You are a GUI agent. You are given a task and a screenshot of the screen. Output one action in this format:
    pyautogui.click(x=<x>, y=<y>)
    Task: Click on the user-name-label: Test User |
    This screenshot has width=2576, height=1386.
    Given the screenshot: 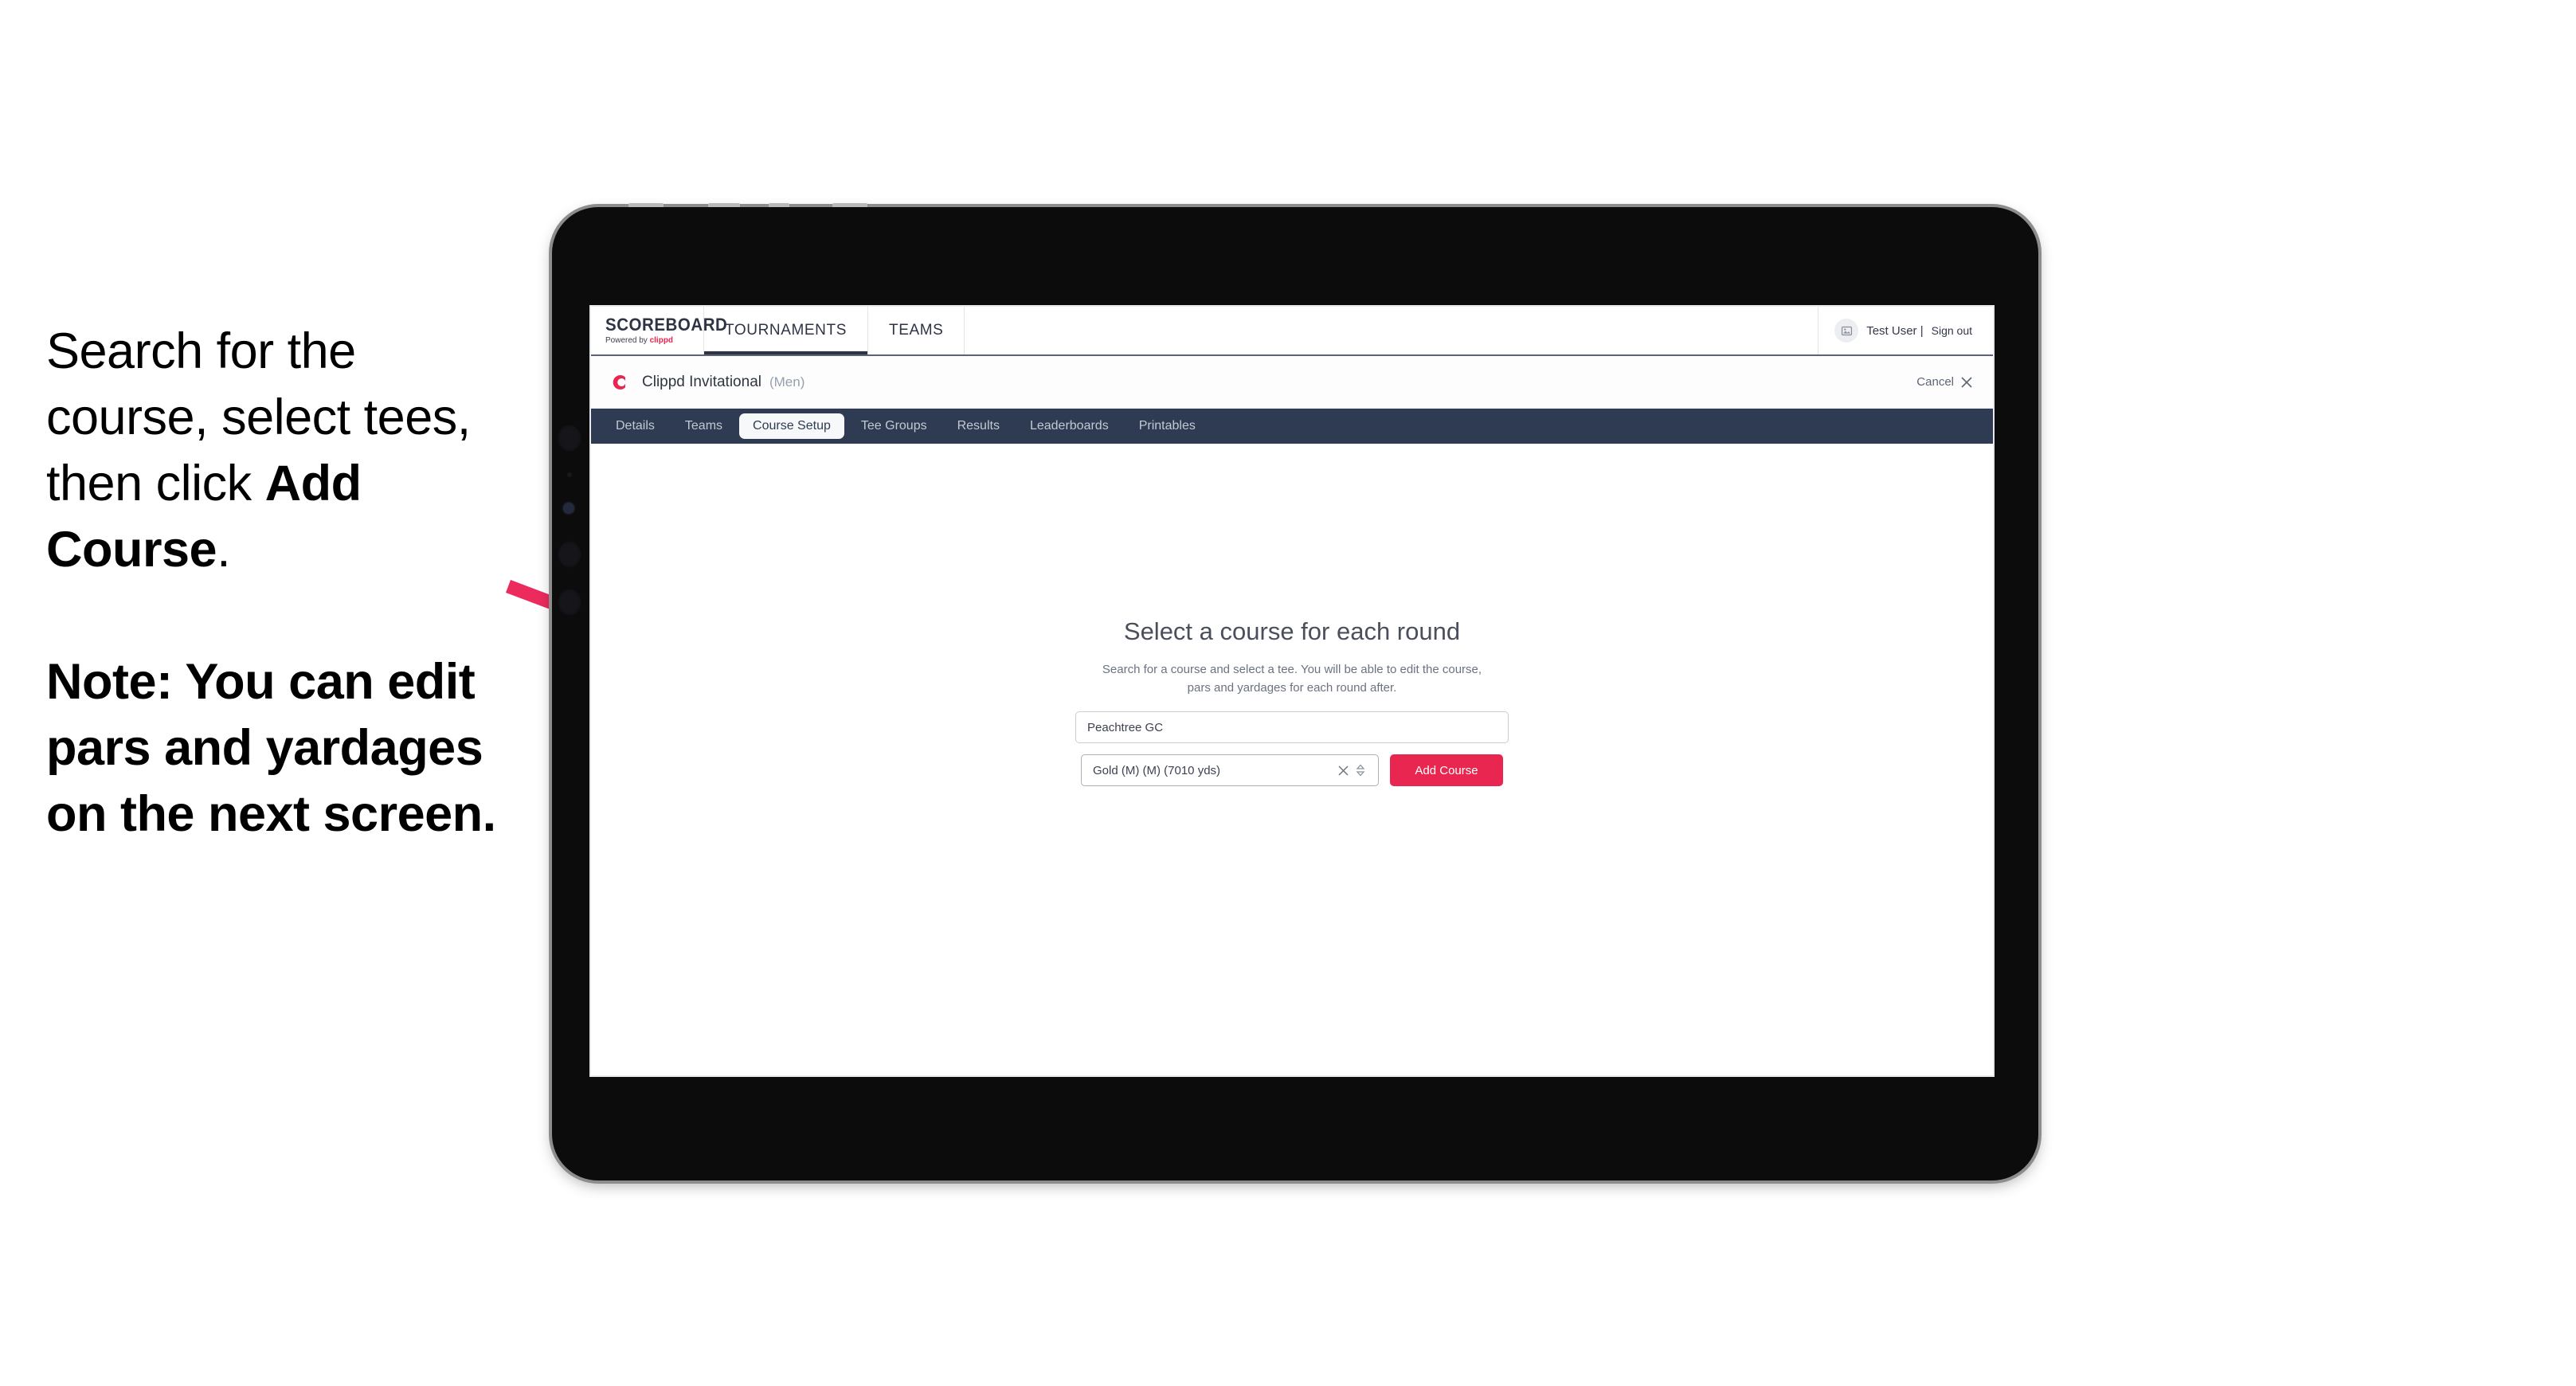 What is the action you would take?
    pyautogui.click(x=1895, y=330)
    